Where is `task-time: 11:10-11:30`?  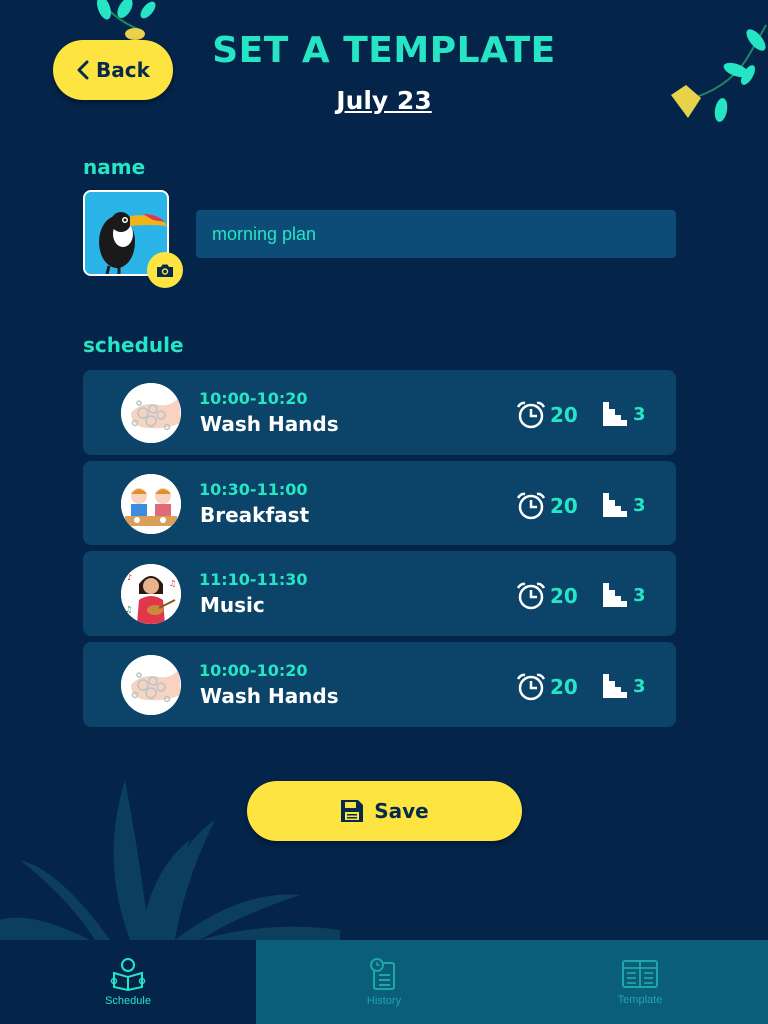
task-time: 11:10-11:30 is located at coordinates (253, 579).